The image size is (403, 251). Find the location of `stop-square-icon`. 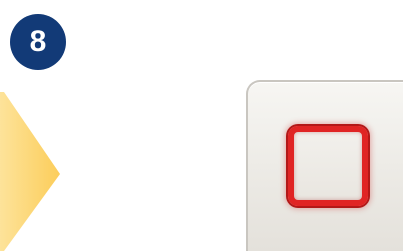

stop-square-icon is located at coordinates (328, 166).